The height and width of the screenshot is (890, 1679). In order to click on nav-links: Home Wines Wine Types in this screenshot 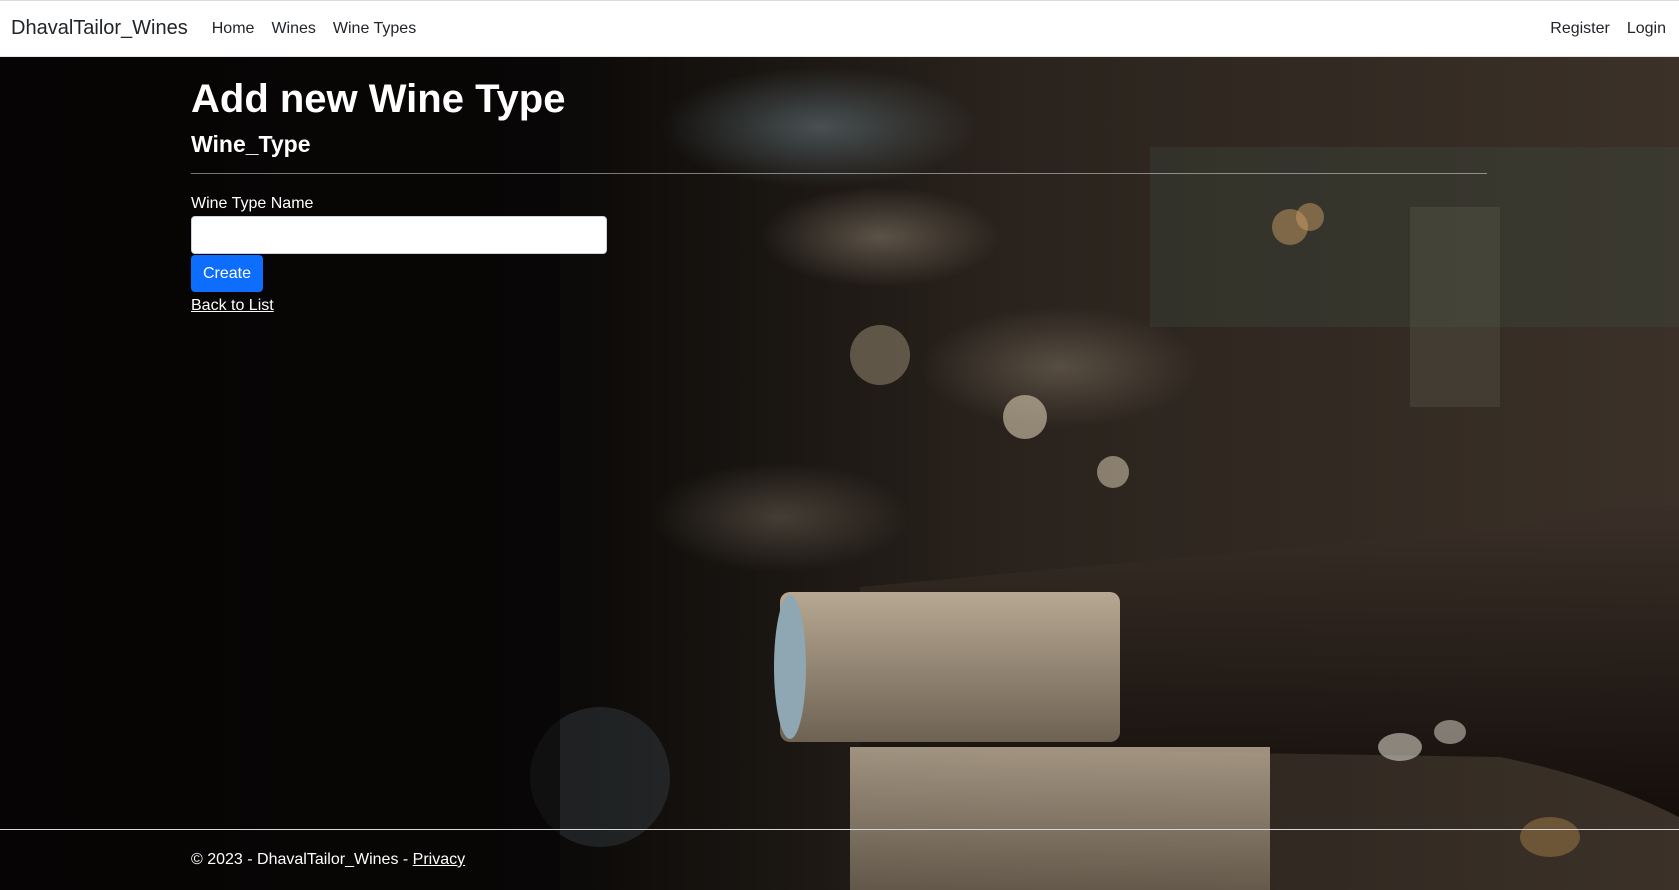, I will do `click(322, 29)`.